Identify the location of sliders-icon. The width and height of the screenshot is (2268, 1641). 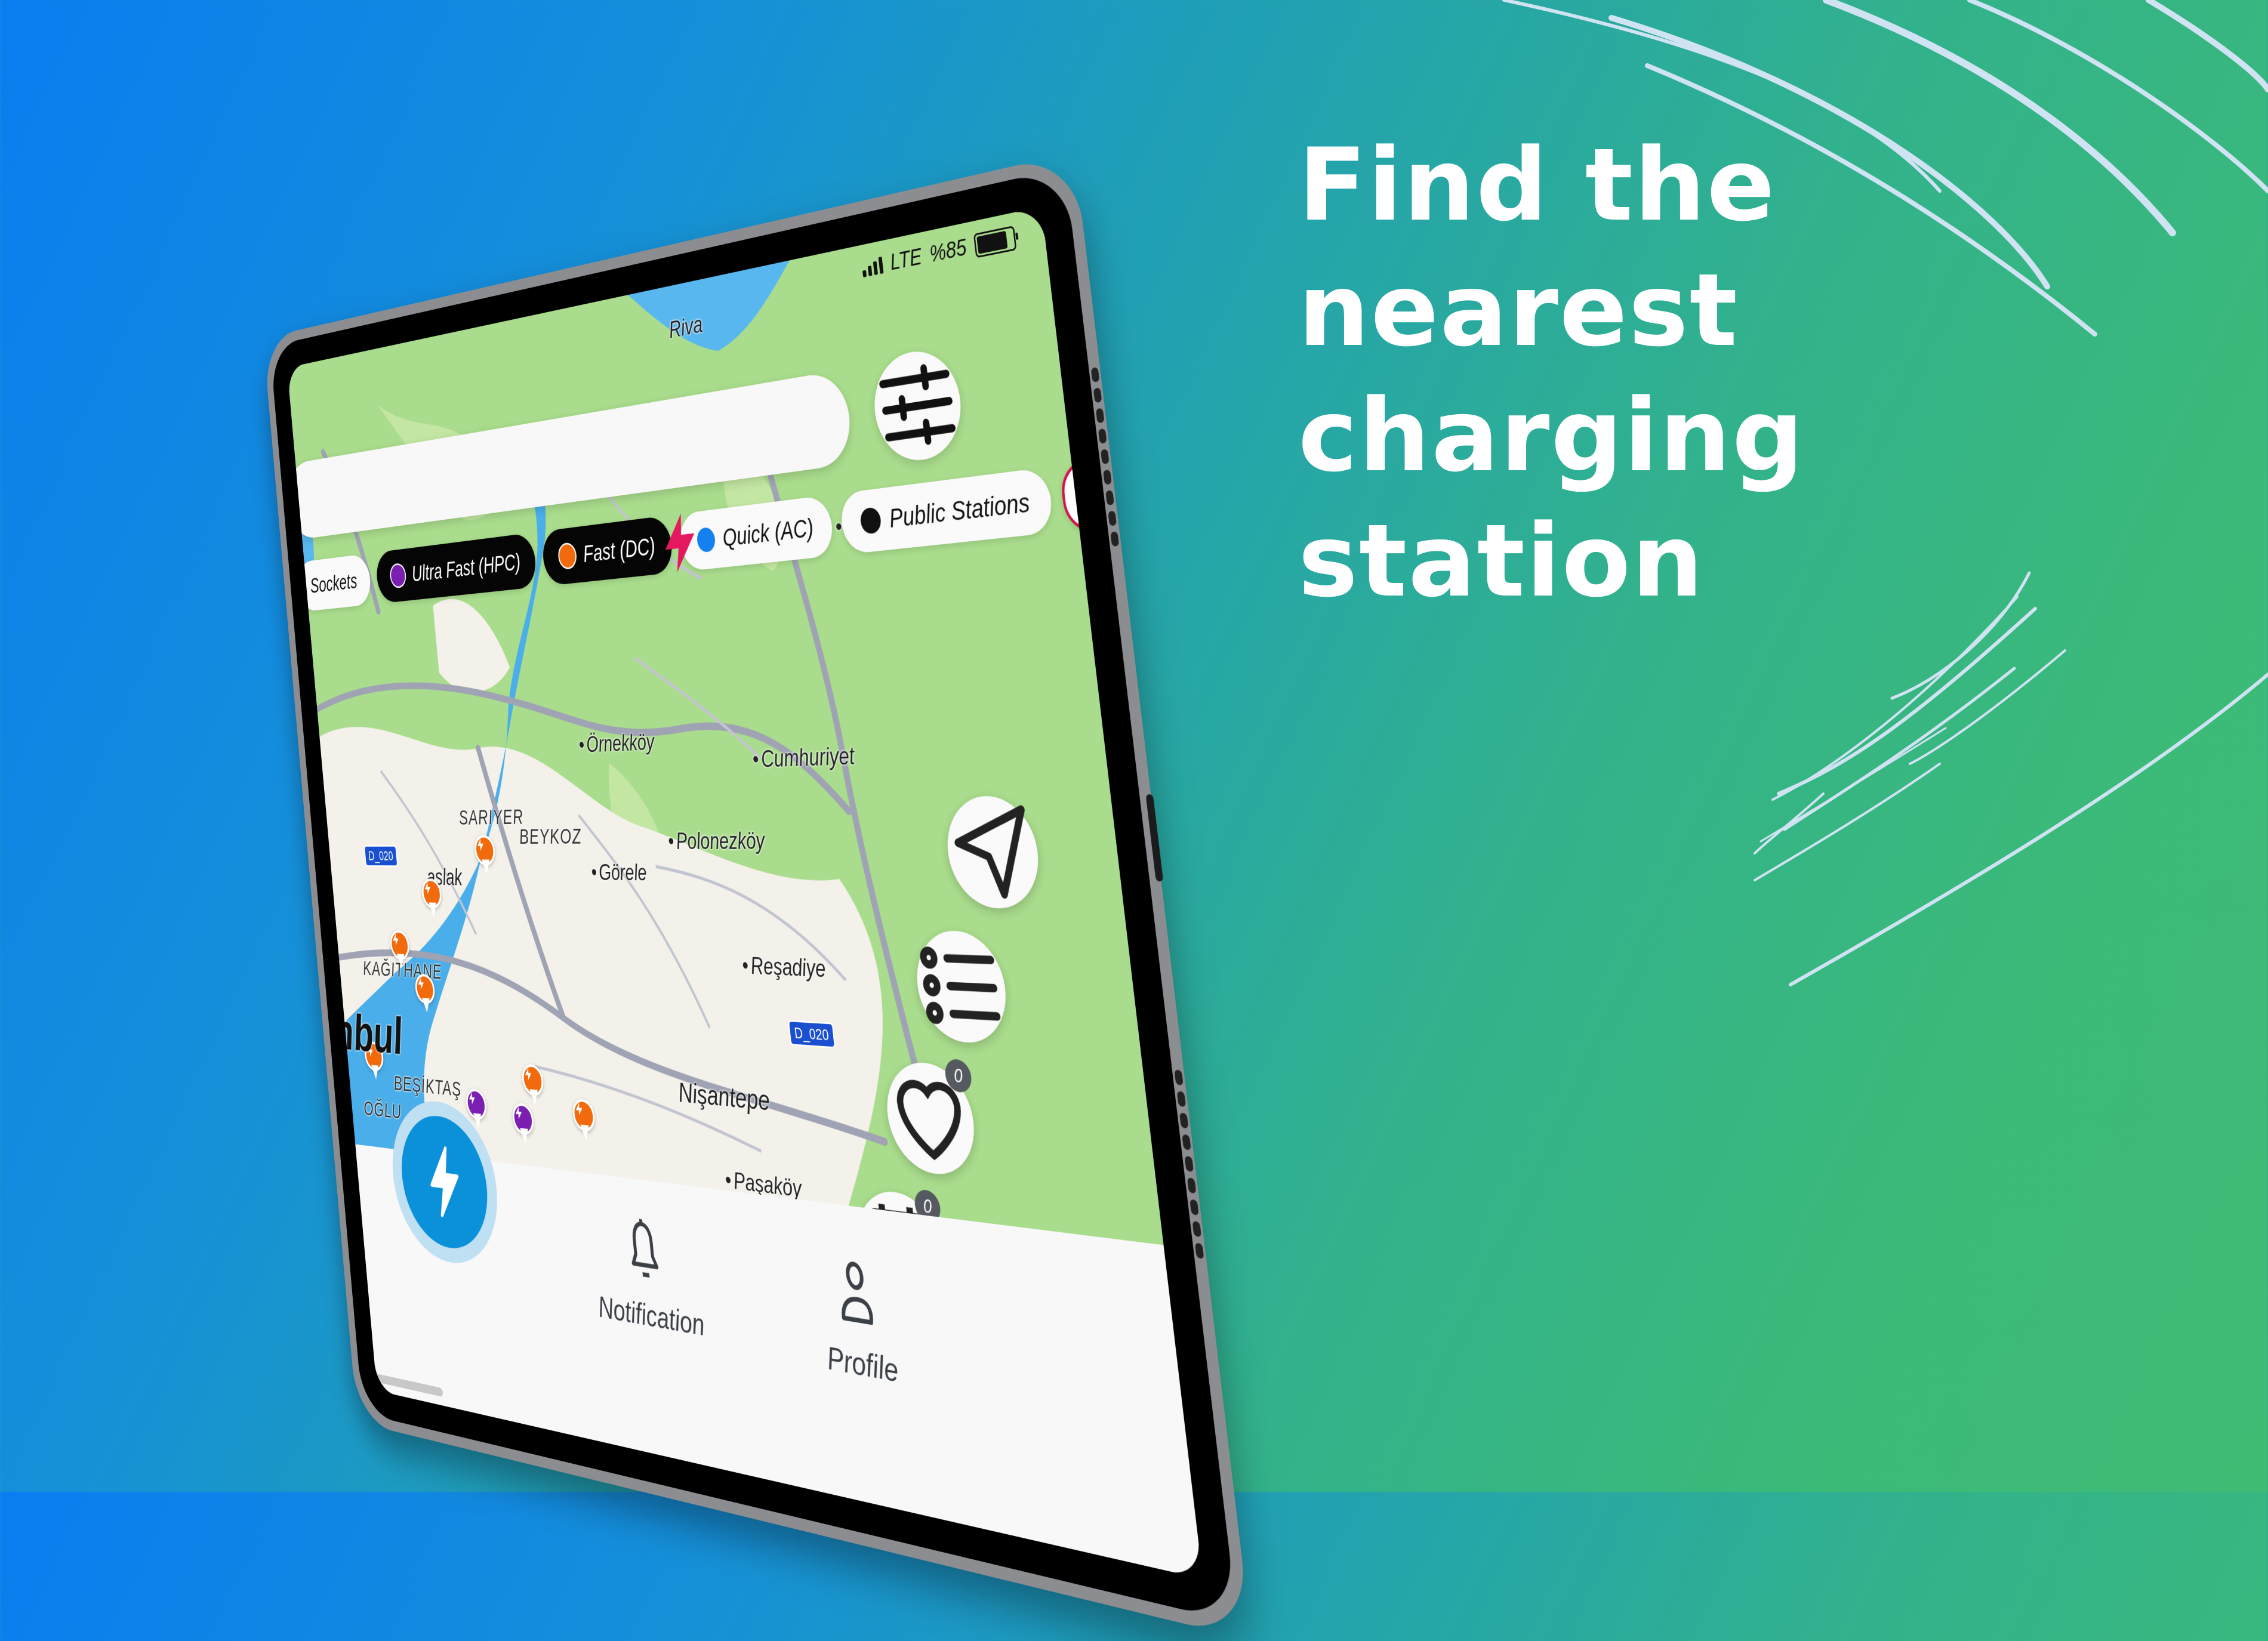
(917, 405).